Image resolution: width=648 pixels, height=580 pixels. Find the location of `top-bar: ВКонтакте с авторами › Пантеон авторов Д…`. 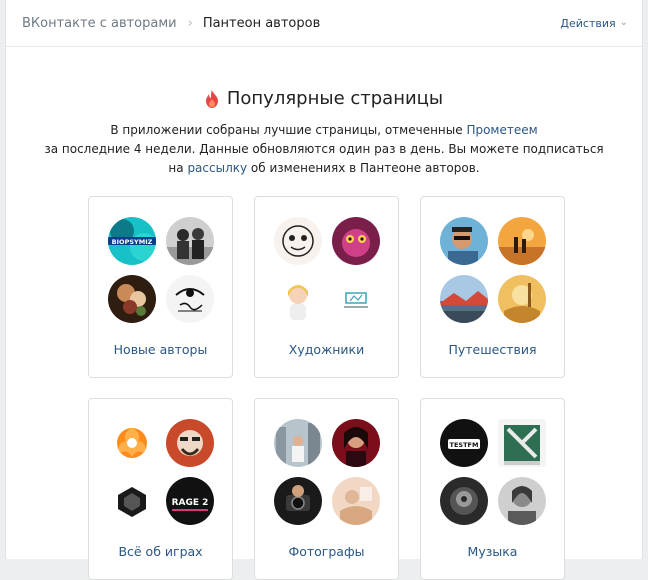

top-bar: ВКонтакте с авторами › Пантеон авторов Д… is located at coordinates (324, 23).